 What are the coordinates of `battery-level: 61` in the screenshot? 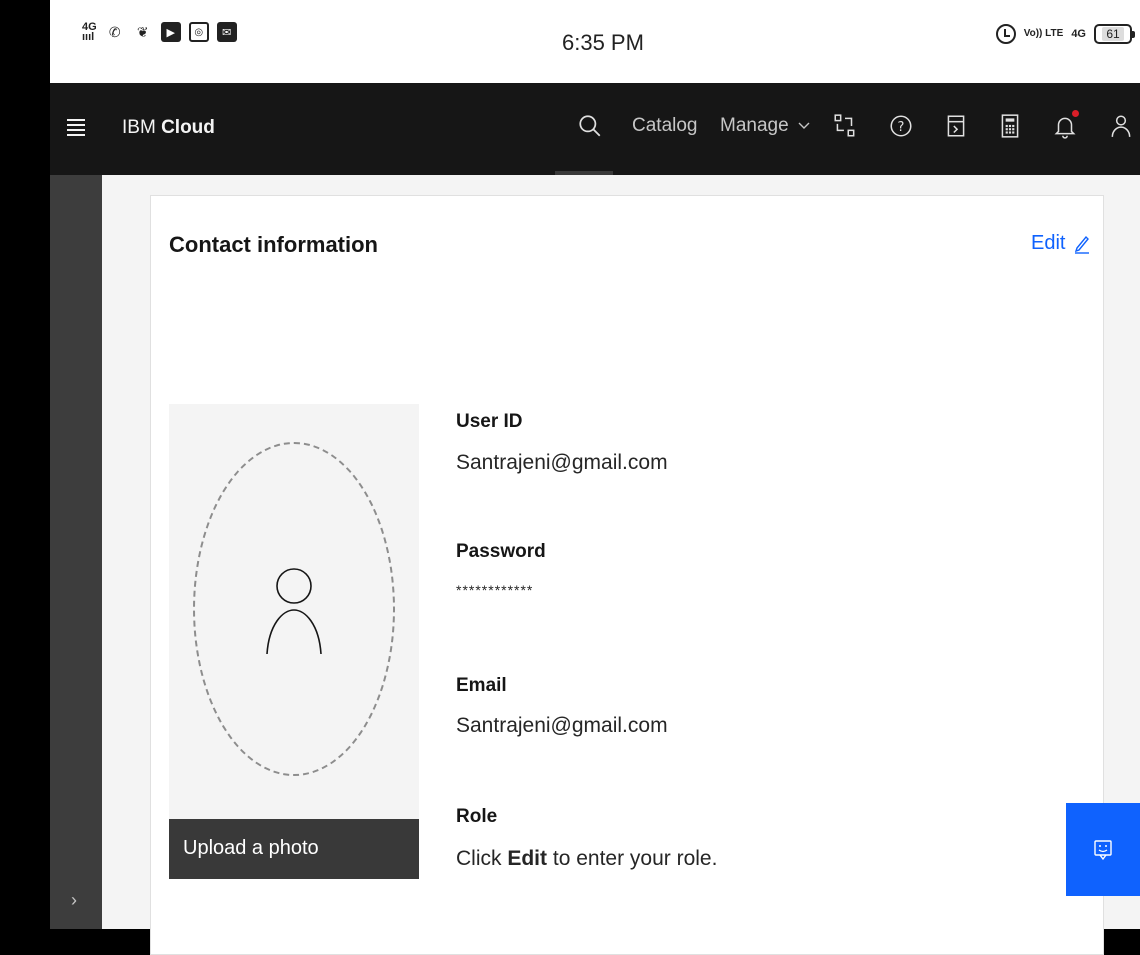 It's located at (1113, 34).